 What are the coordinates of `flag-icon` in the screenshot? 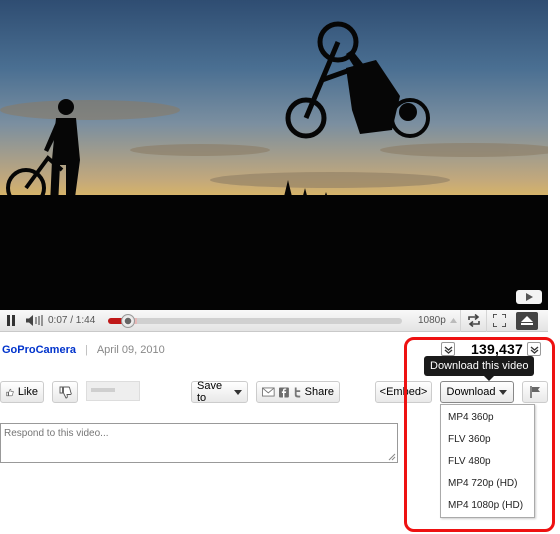 It's located at (534, 392).